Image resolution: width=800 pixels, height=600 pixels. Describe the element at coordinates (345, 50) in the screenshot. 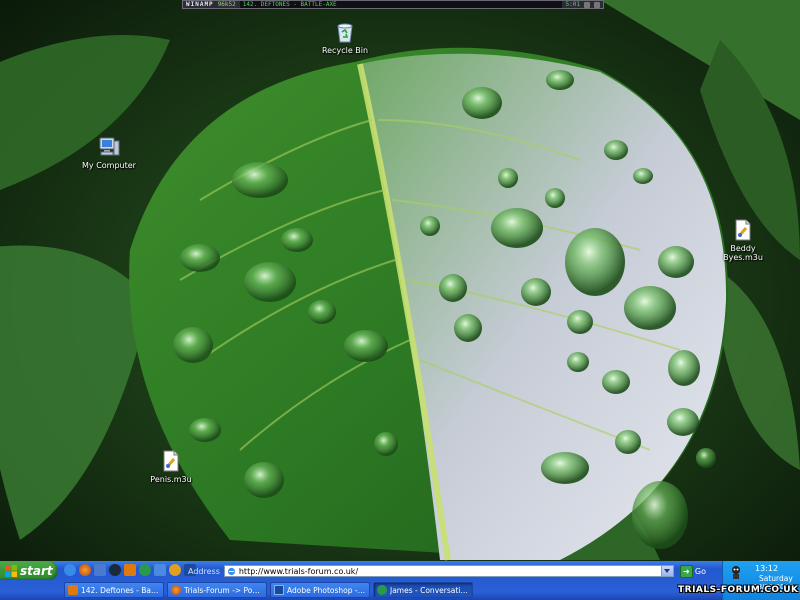

I see `desktop-icon-label: Recycle Bin` at that location.